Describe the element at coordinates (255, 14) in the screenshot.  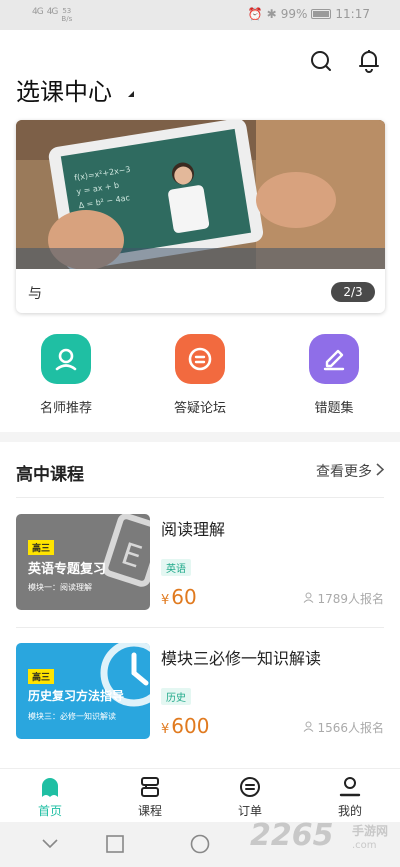
I see `alarm-icon: ⏰` at that location.